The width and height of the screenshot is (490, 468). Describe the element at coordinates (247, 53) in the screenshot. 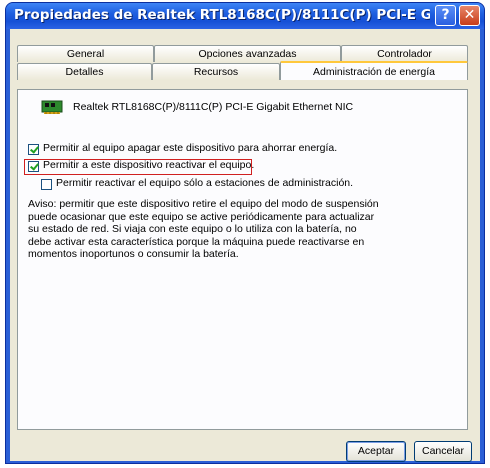

I see `tab-opciones-avanzadas: Opciones avanzadas` at that location.